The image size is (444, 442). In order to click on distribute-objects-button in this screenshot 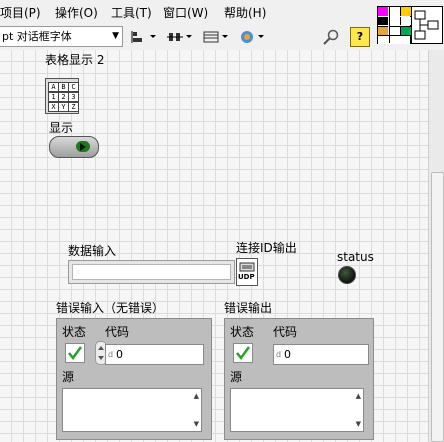, I will do `click(180, 37)`.